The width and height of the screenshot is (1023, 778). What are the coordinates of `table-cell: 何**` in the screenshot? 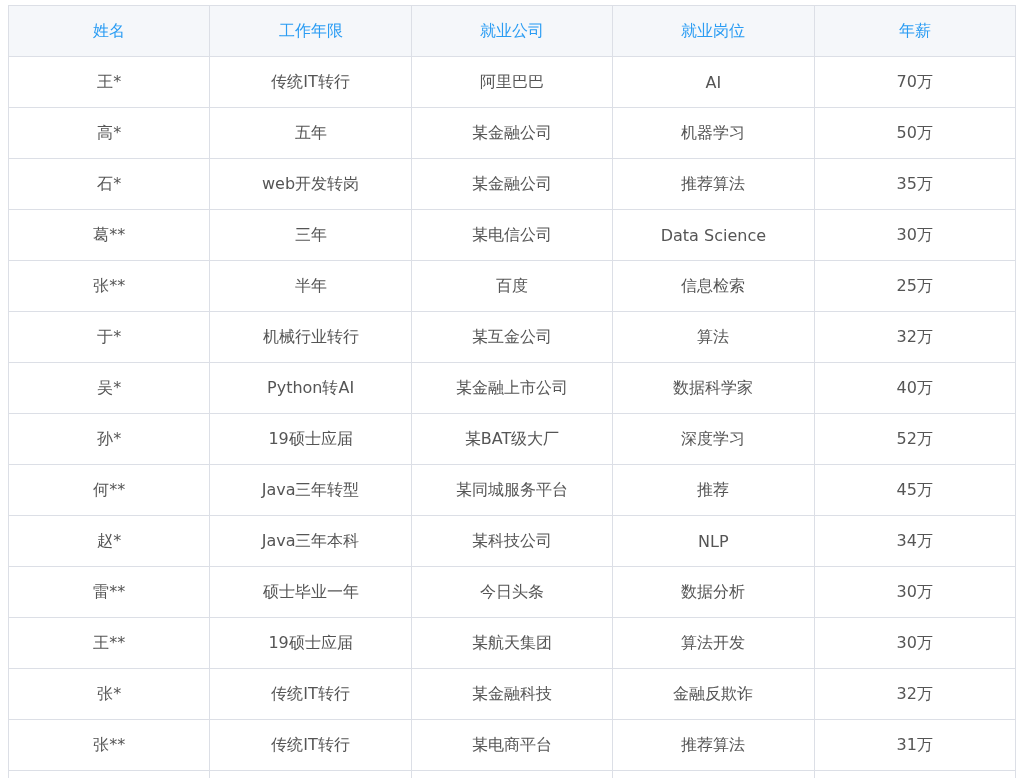 It's located at (109, 490).